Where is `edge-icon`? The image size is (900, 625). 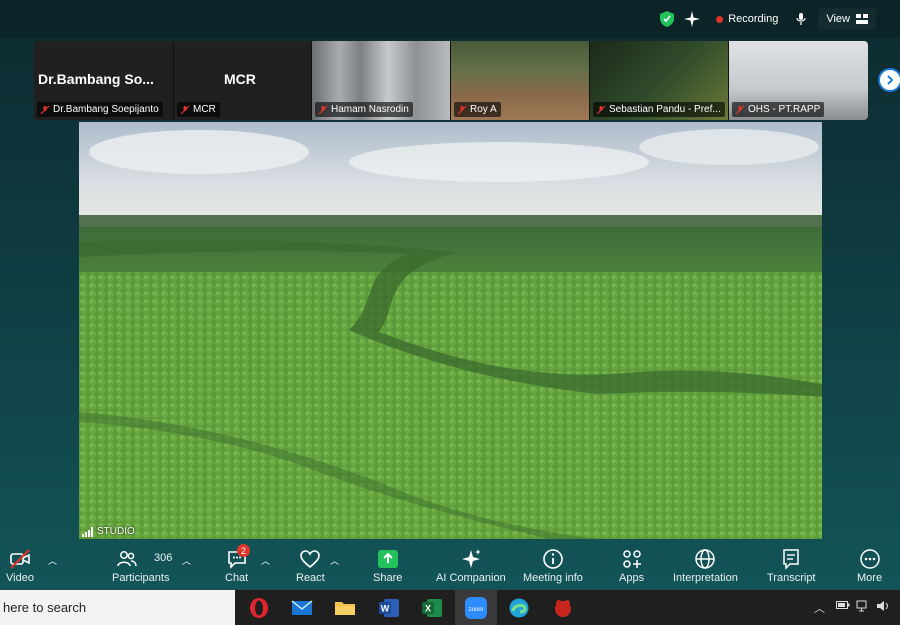 edge-icon is located at coordinates (519, 608).